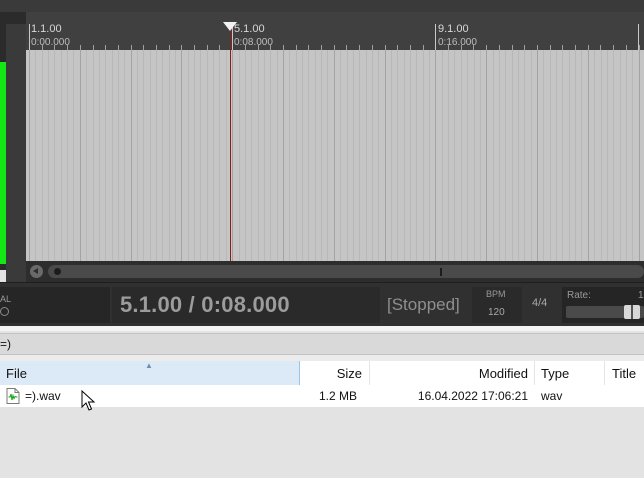 The width and height of the screenshot is (644, 478). I want to click on file-list-row: =).wav 1.2 MB 16.04.2022 17:06:21 wav, so click(322, 396).